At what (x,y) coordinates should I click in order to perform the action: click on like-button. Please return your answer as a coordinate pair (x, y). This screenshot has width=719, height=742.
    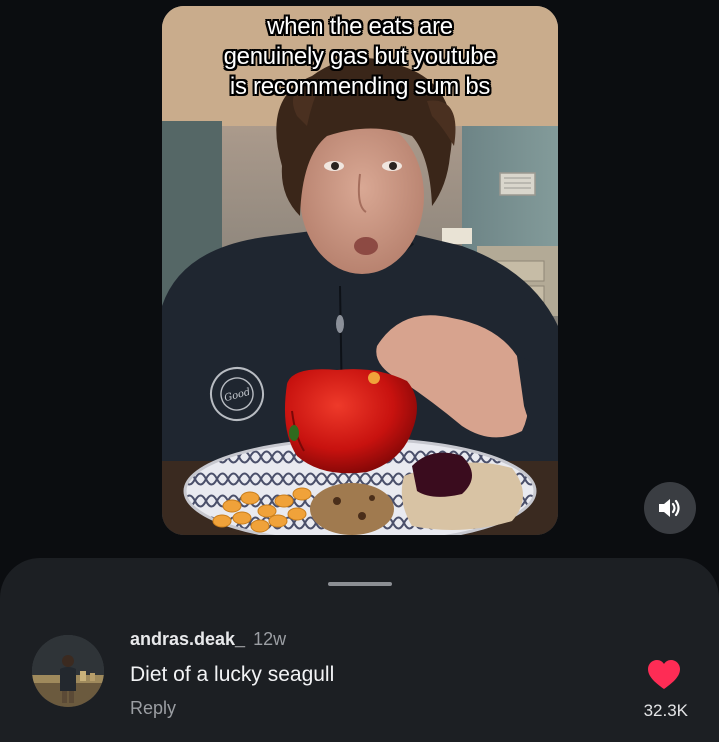
    Looking at the image, I should click on (664, 675).